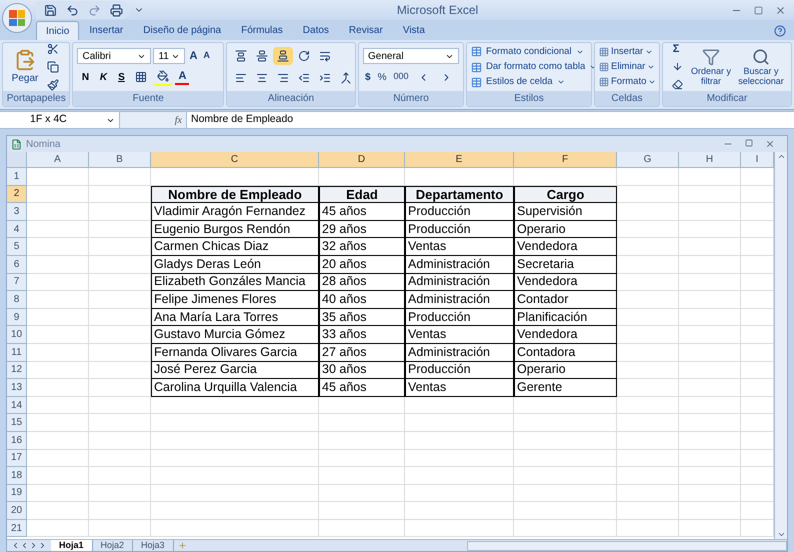 The image size is (794, 552). Describe the element at coordinates (17, 529) in the screenshot. I see `row-header: 21` at that location.